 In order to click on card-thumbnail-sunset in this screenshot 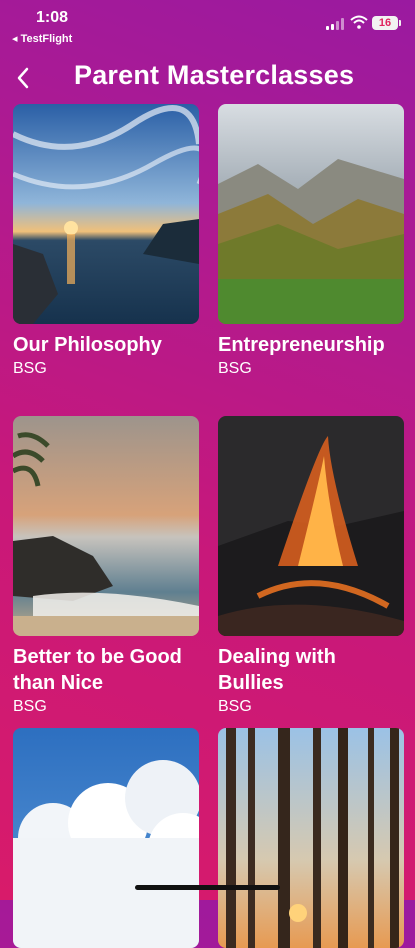, I will do `click(106, 214)`.